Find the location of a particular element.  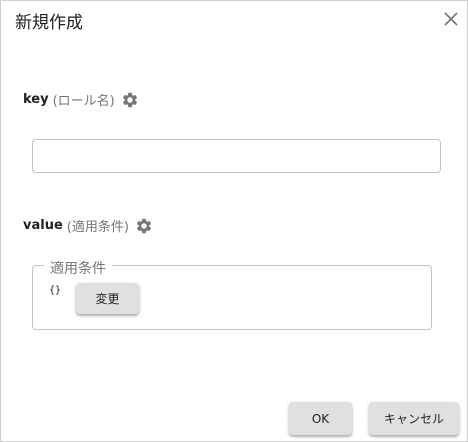

value-field-label: value (適用条件) is located at coordinates (88, 225).